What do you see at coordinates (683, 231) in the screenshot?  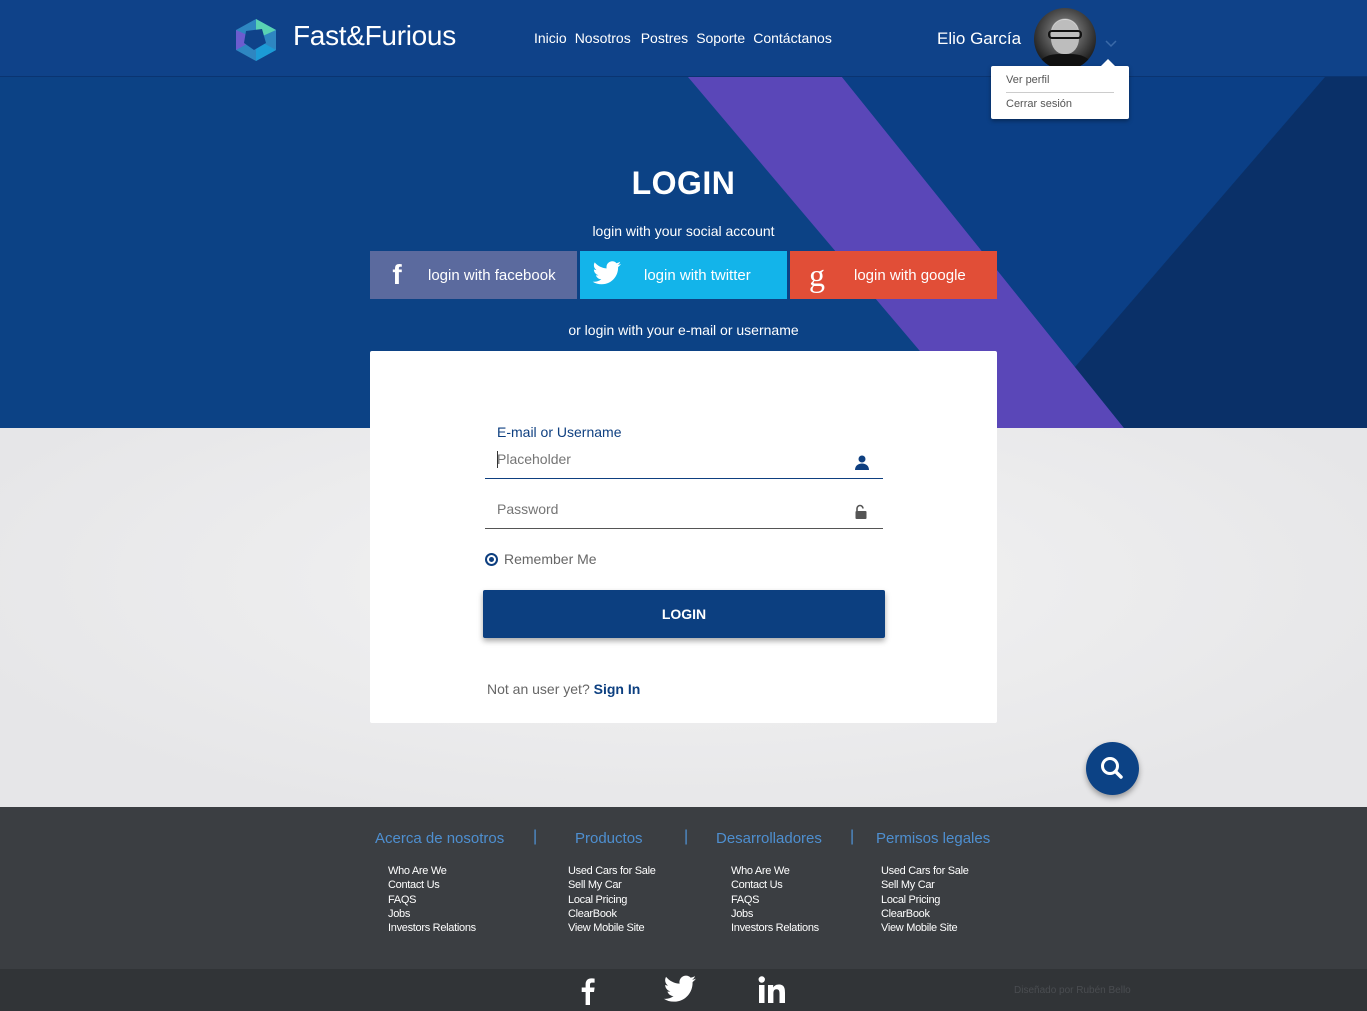 I see `social-caption: login with your social account` at bounding box center [683, 231].